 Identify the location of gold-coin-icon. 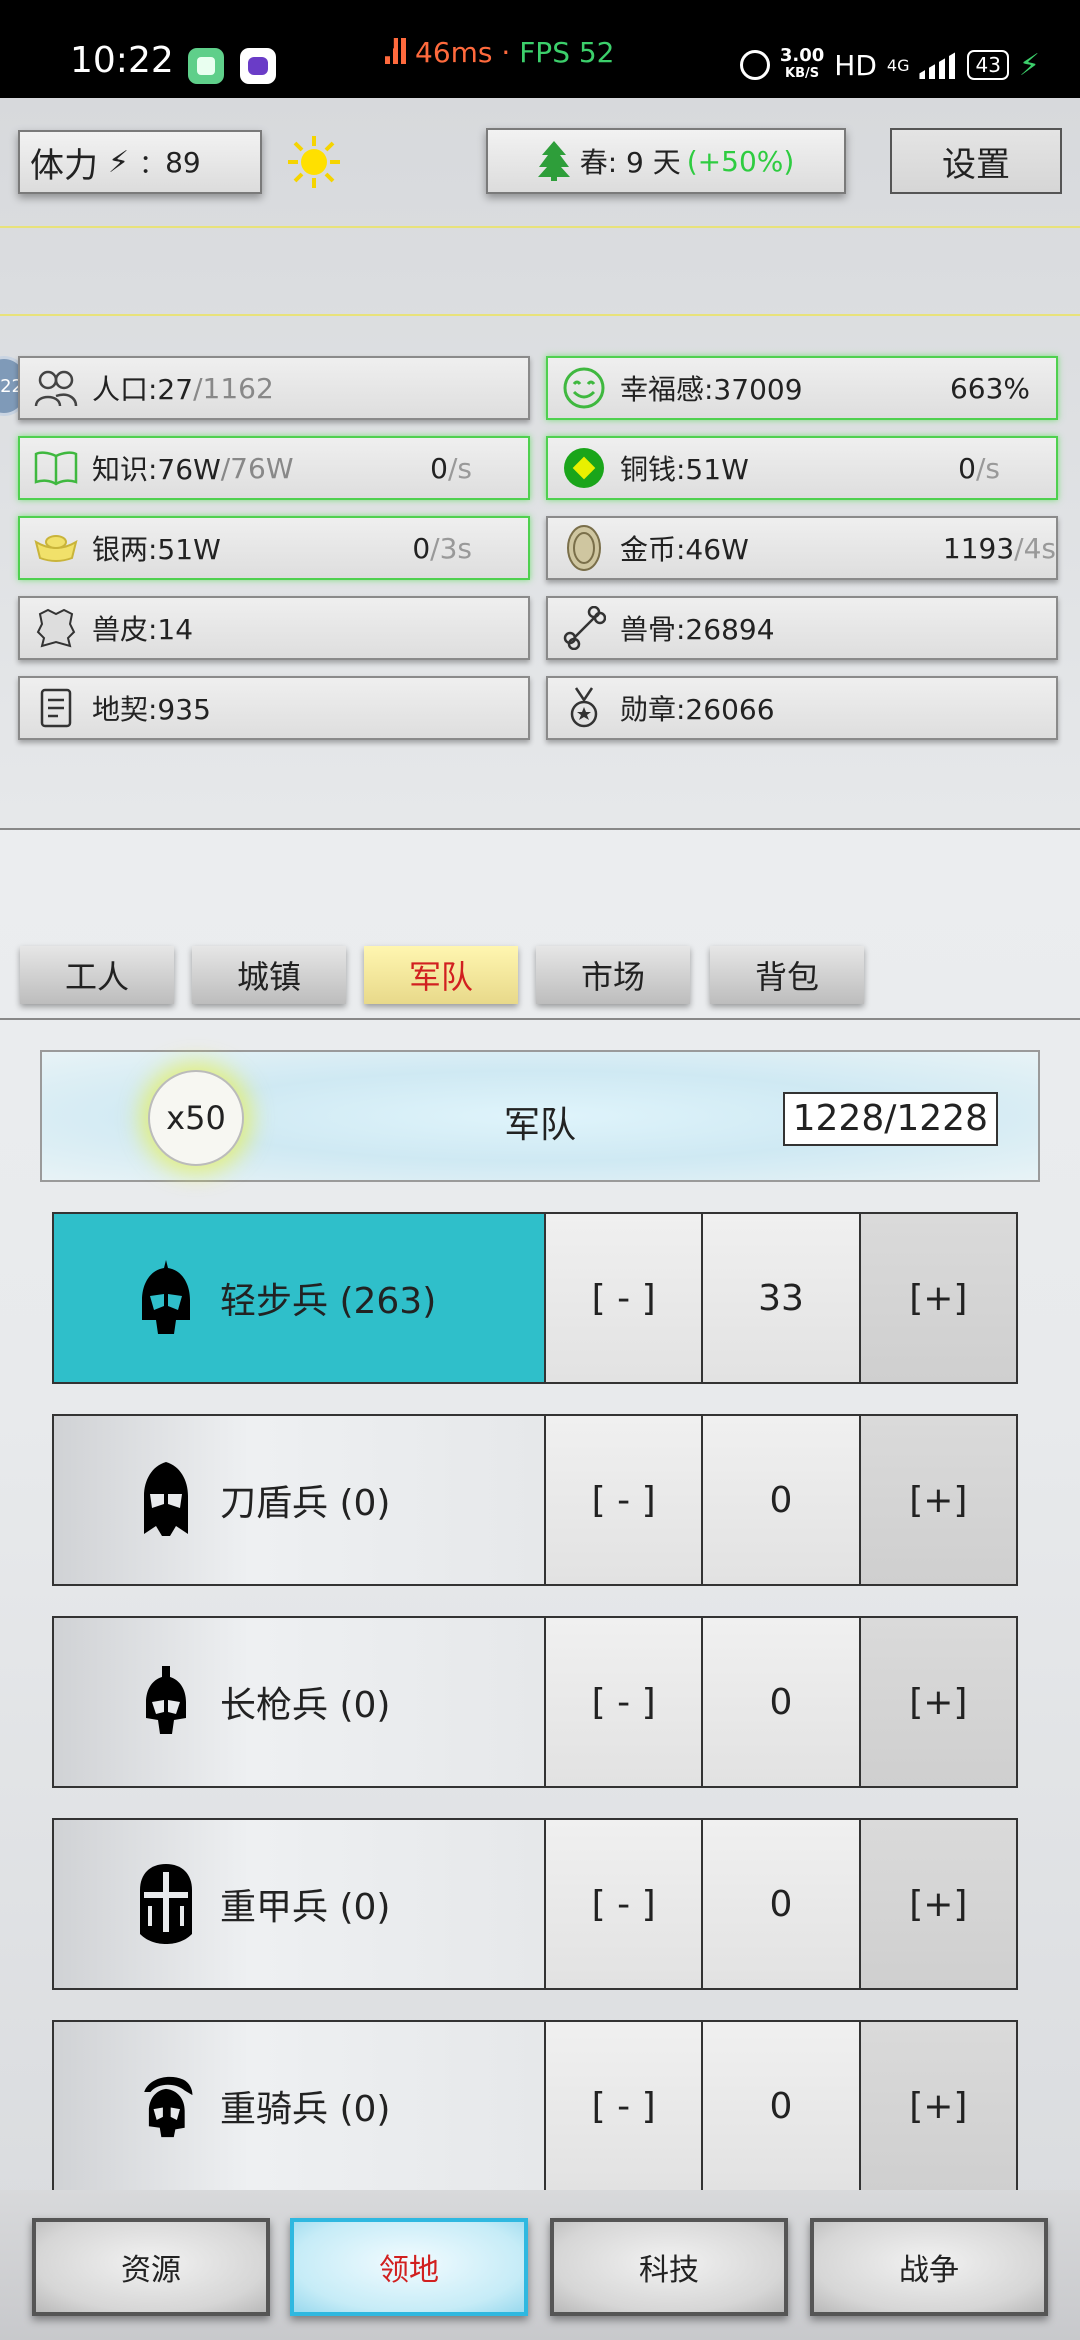
(584, 548).